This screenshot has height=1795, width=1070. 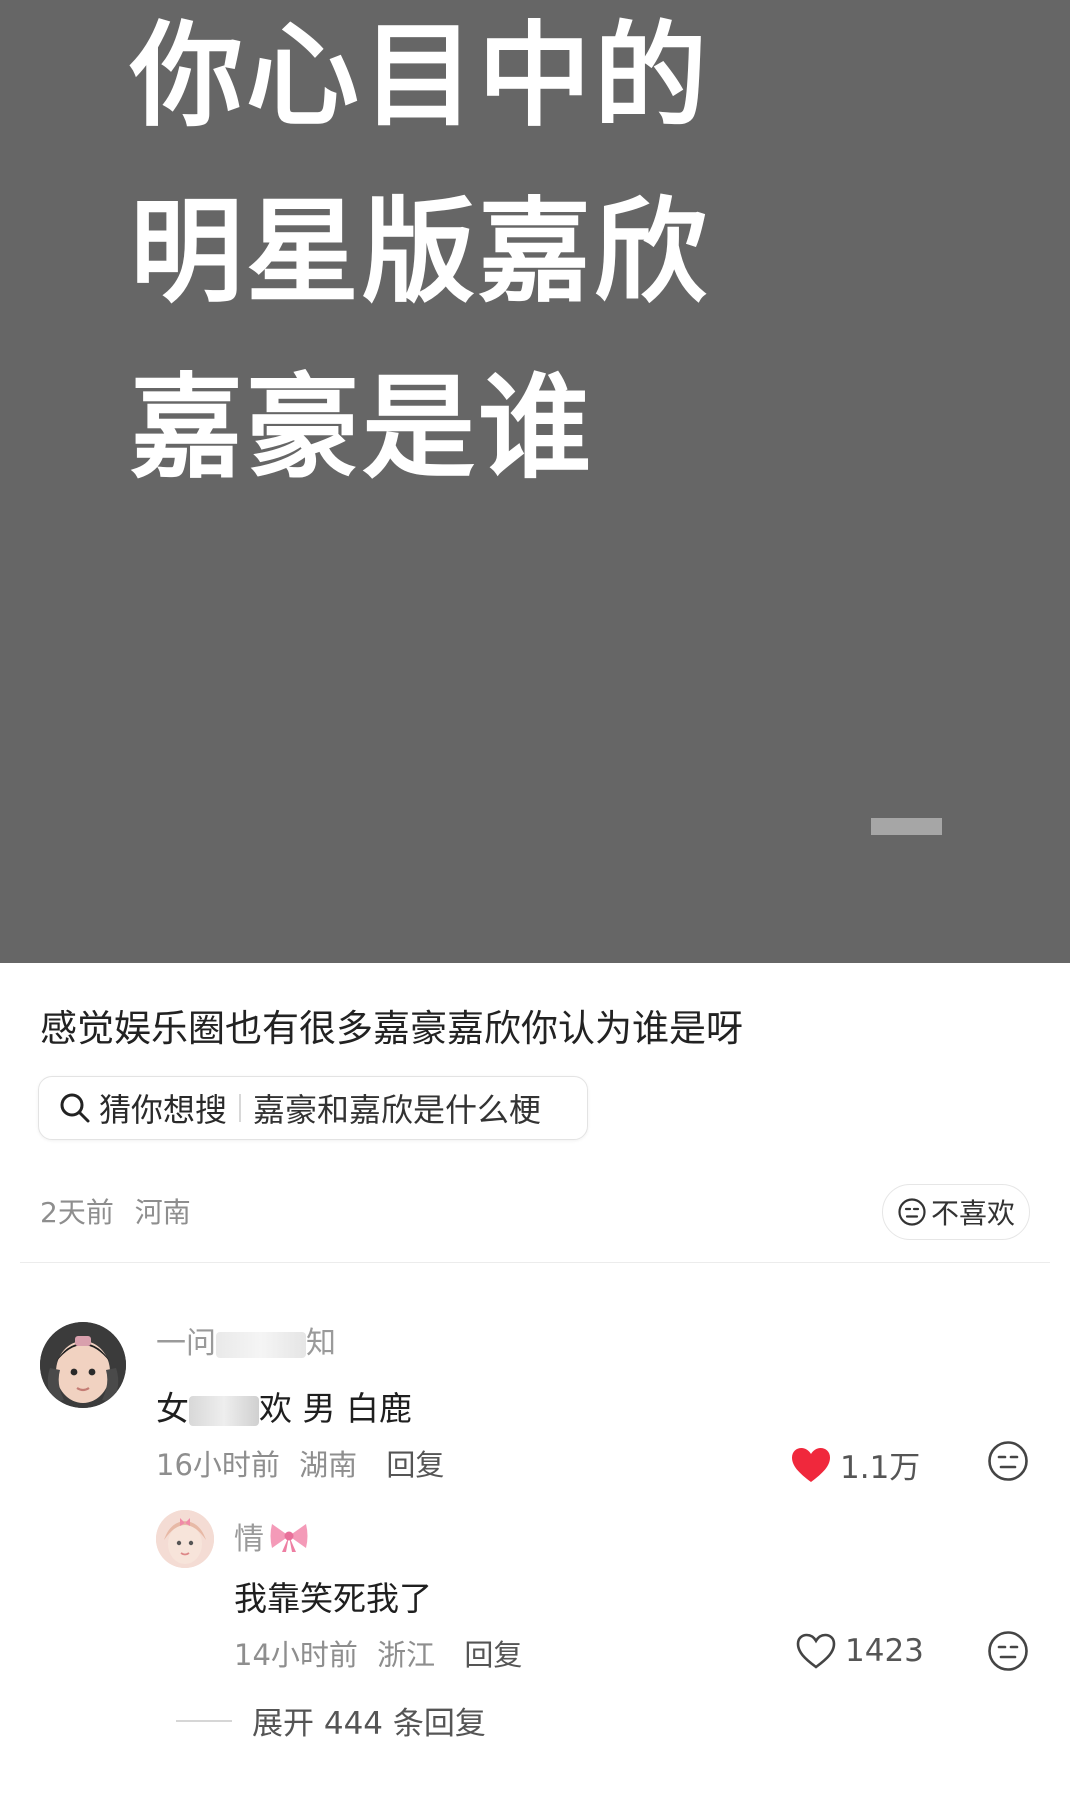 I want to click on chip-divider, so click(x=240, y=1108).